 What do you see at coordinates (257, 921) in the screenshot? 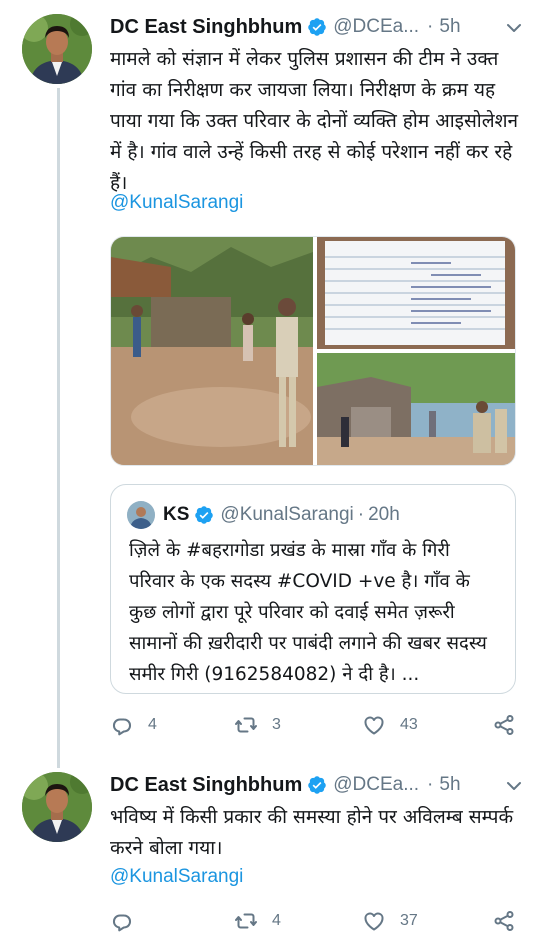
I see `retweet-button: 4` at bounding box center [257, 921].